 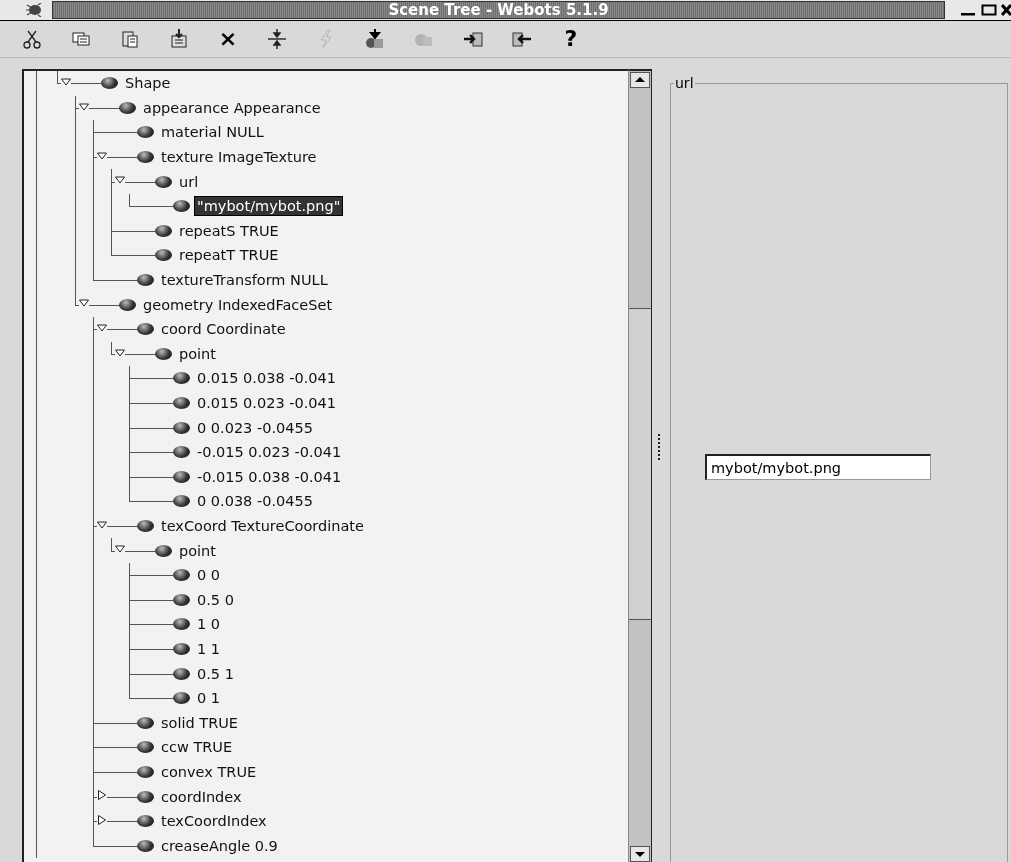 I want to click on tree-item: 1 1, so click(x=209, y=648).